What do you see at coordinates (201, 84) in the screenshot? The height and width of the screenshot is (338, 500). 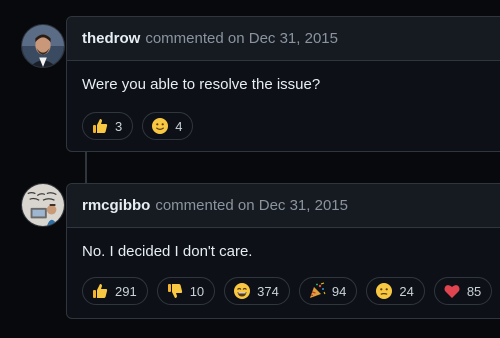 I see `comment-body: Were you able to resolve the issue?` at bounding box center [201, 84].